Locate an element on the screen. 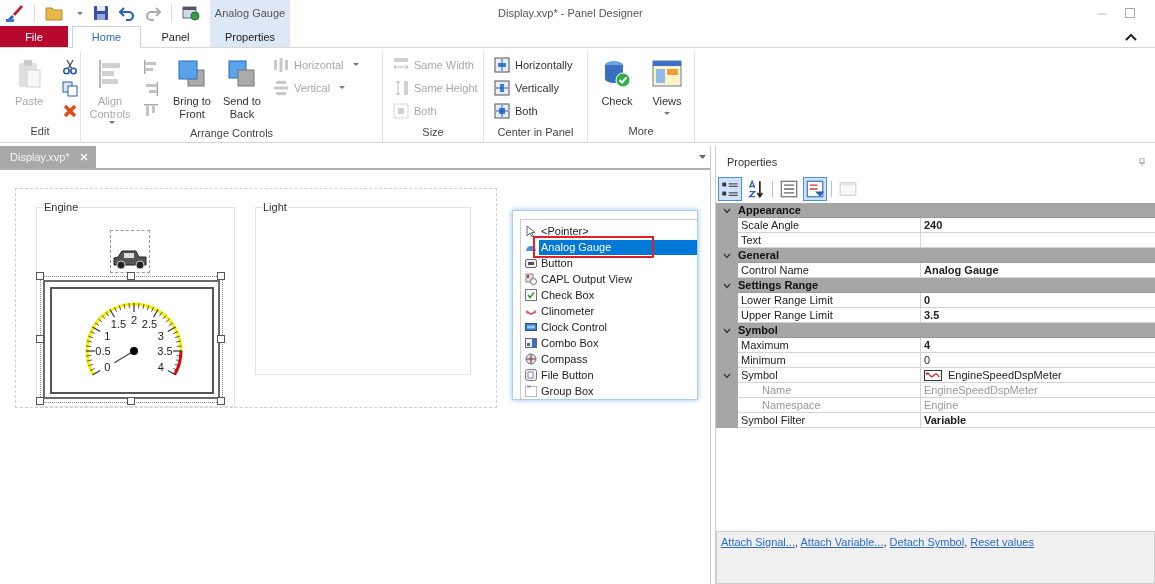  category-header: Appearance is located at coordinates (946, 210).